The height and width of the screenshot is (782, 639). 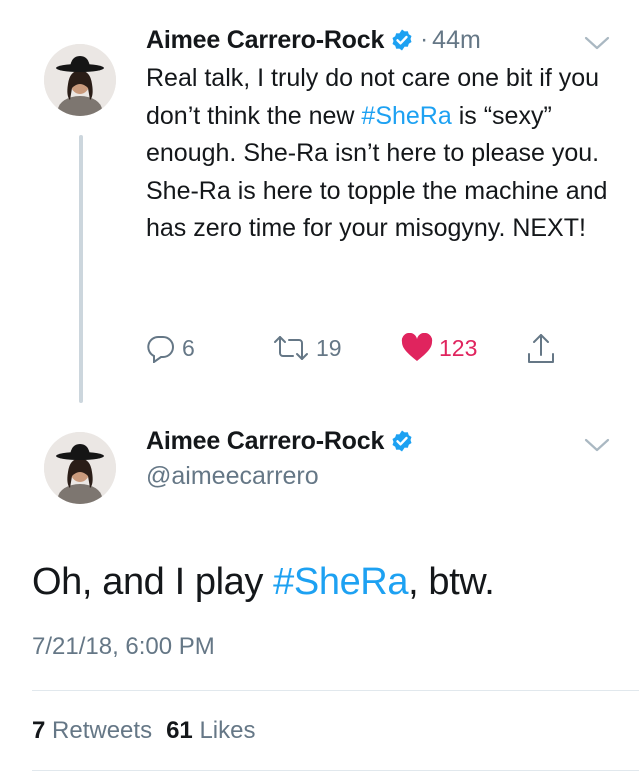 I want to click on retweet-icon, so click(x=291, y=348).